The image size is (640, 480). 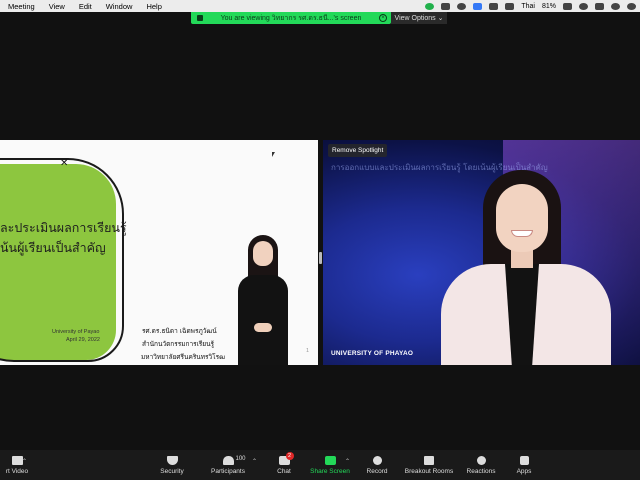 I want to click on view-options-button: View Options ⌄, so click(x=419, y=18).